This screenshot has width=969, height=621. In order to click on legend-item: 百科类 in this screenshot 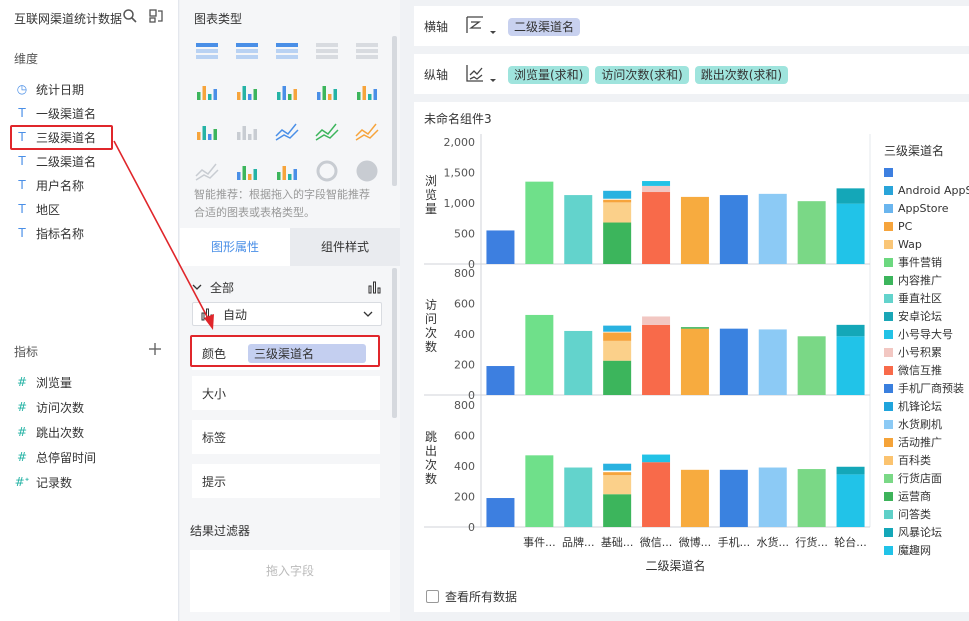, I will do `click(907, 460)`.